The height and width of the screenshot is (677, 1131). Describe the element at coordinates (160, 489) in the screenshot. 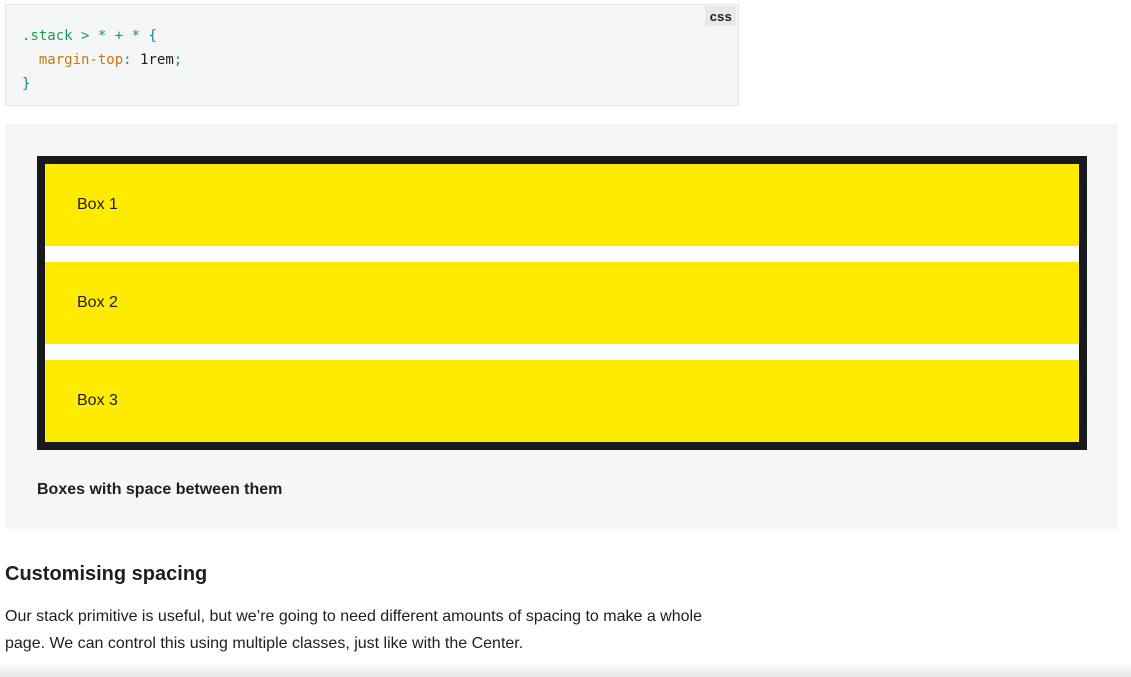

I see `demo-caption: Boxes with space between them` at that location.